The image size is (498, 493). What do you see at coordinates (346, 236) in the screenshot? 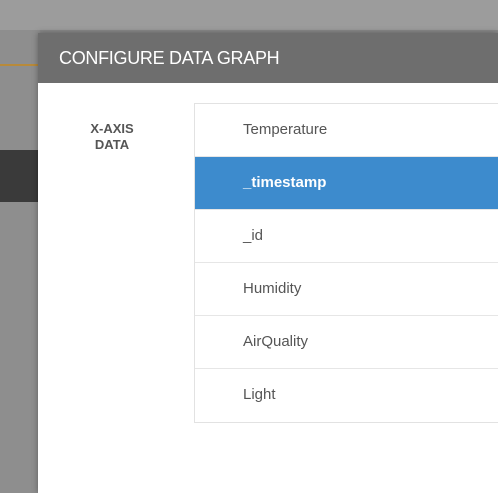
I see `list-item-id: _id` at bounding box center [346, 236].